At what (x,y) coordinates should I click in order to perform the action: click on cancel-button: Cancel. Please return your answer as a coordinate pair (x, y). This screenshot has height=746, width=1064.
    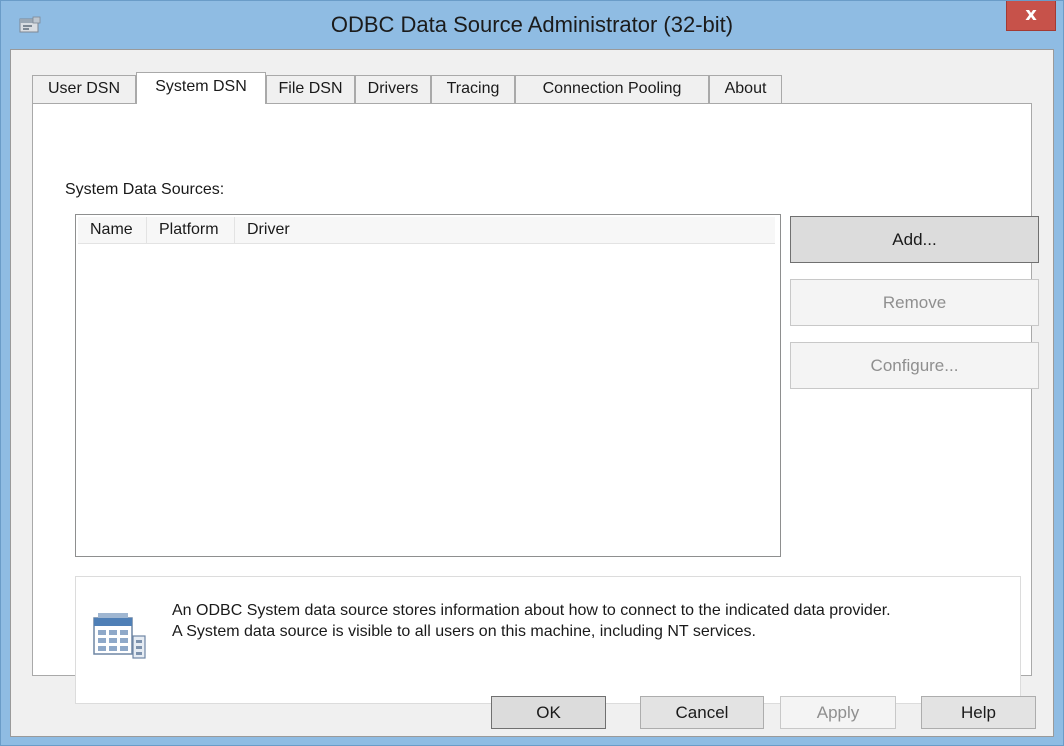
    Looking at the image, I should click on (702, 712).